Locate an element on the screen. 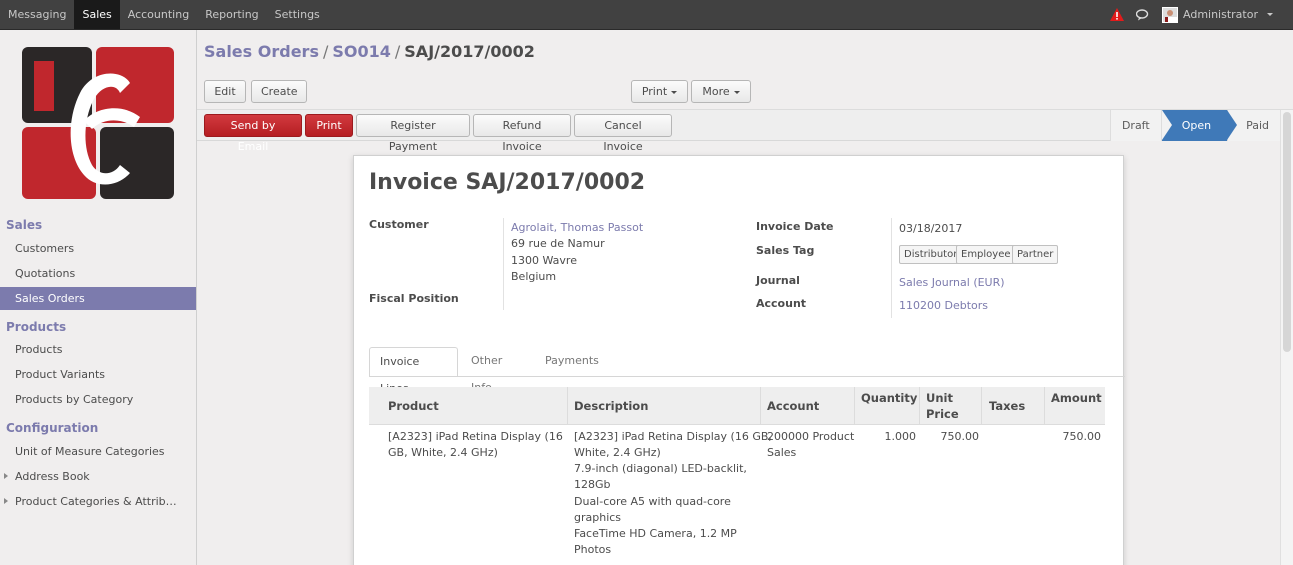 This screenshot has height=565, width=1293. more-dropdown: More is located at coordinates (721, 91).